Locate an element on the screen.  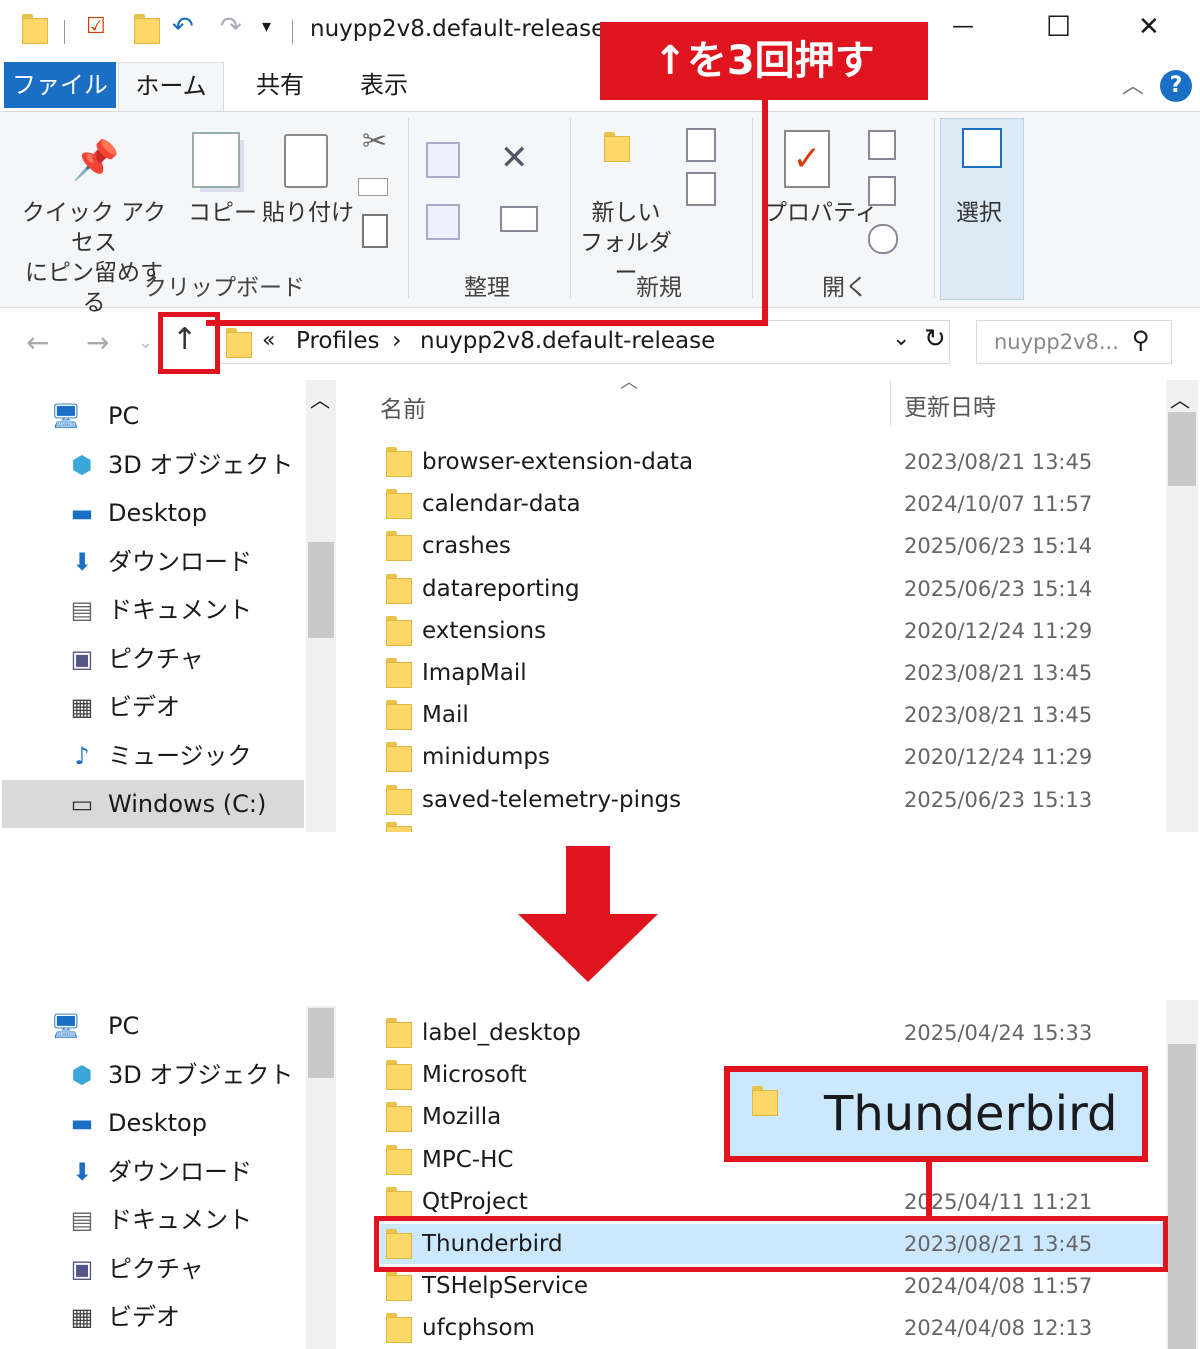
file-row: datareporting 2025/06/23 15:14 is located at coordinates (775, 589).